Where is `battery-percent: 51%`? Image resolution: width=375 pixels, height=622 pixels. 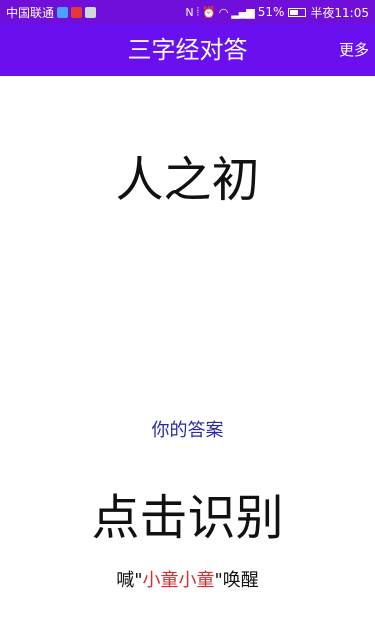
battery-percent: 51% is located at coordinates (271, 12).